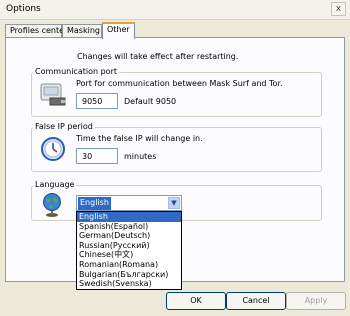 The width and height of the screenshot is (350, 316). Describe the element at coordinates (76, 71) in the screenshot. I see `communication-port-title: Communication port` at that location.